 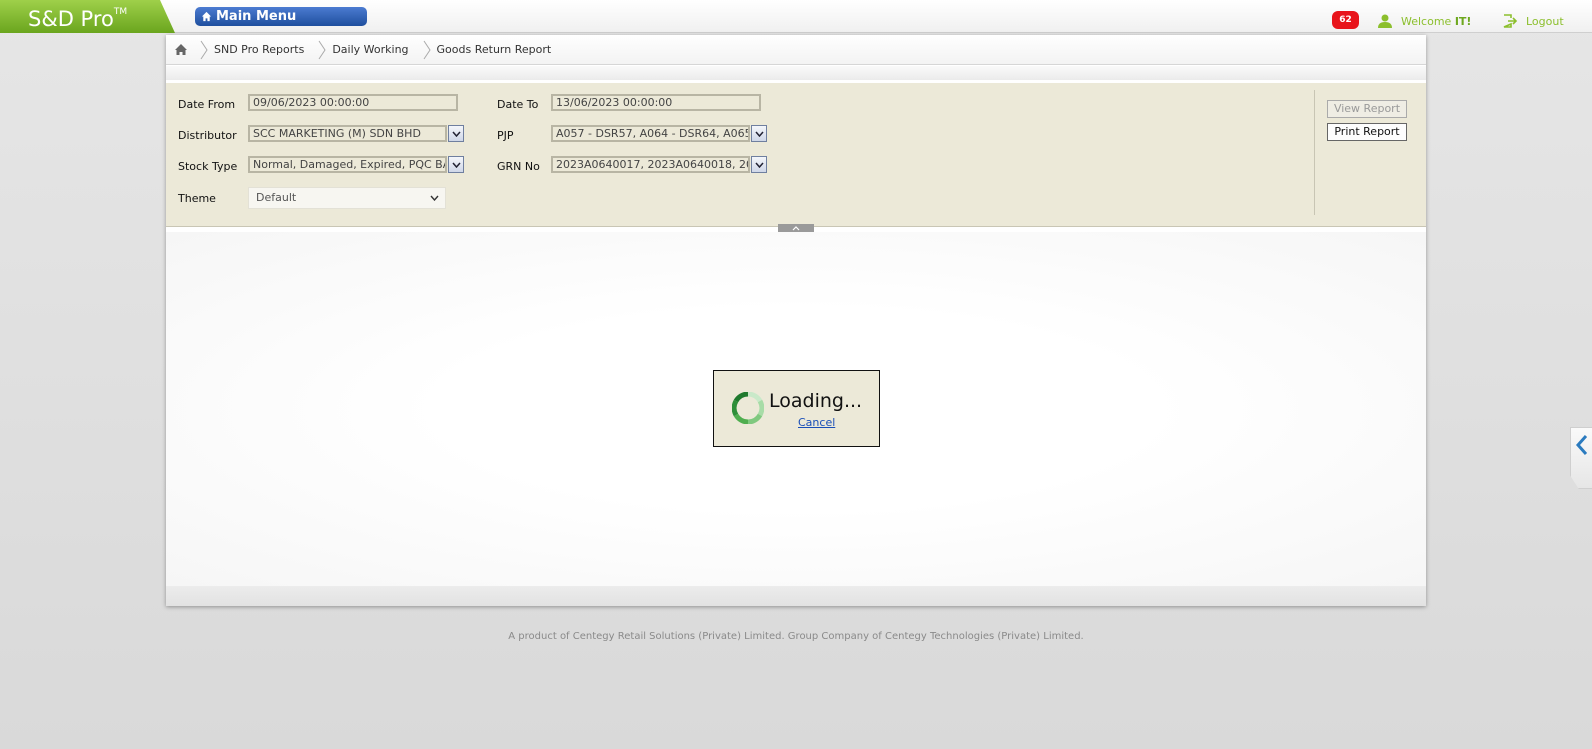 What do you see at coordinates (796, 596) in the screenshot?
I see `panel-footer-band` at bounding box center [796, 596].